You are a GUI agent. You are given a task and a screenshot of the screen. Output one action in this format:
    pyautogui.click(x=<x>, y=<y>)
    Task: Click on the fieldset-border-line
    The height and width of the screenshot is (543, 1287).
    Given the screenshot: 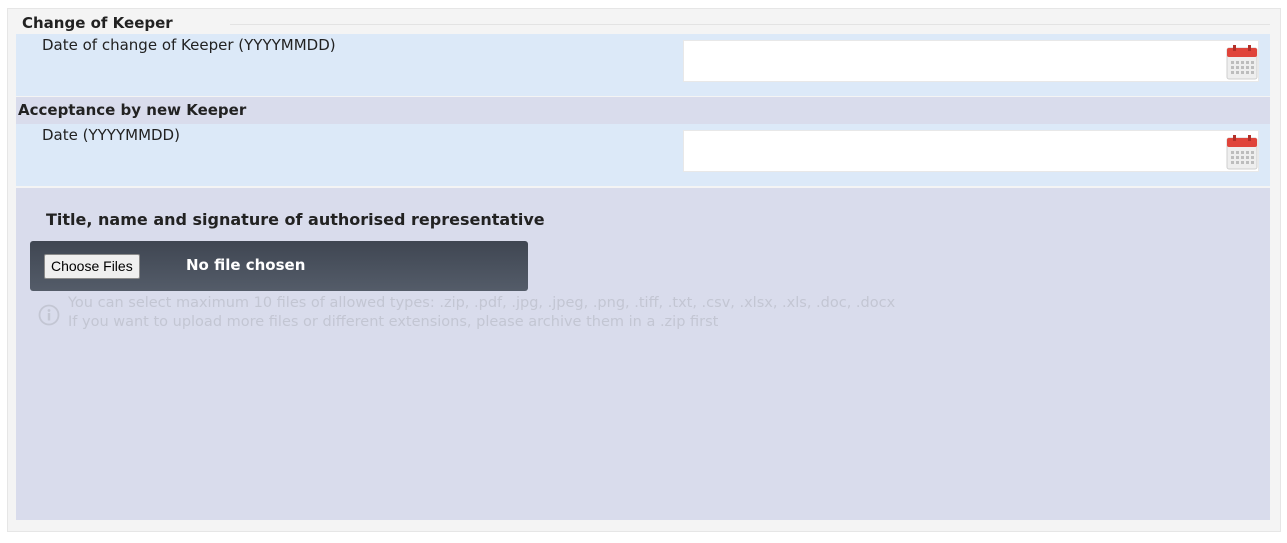 What is the action you would take?
    pyautogui.click(x=750, y=24)
    